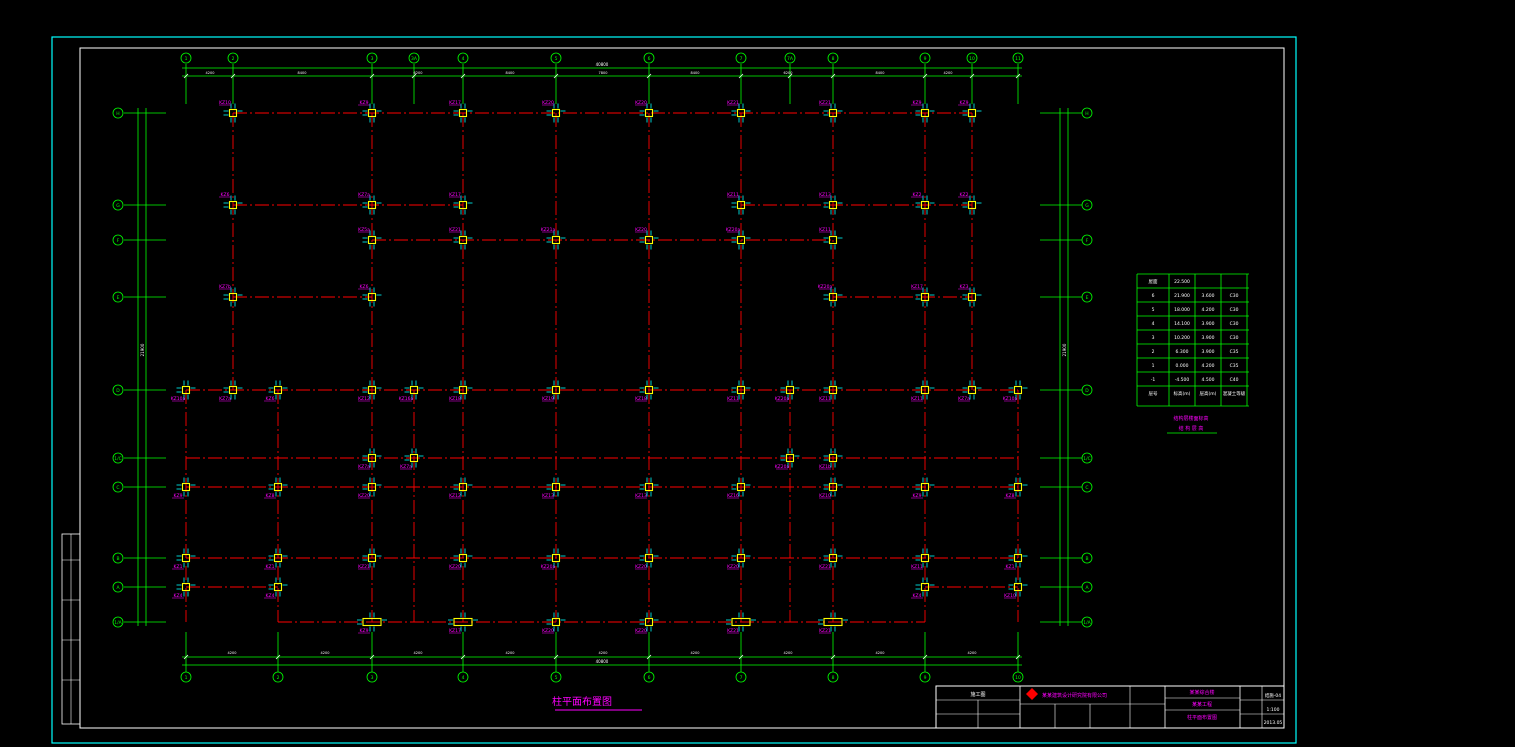  What do you see at coordinates (118, 623) in the screenshot?
I see `axis-bubble-label: 1/A` at bounding box center [118, 623].